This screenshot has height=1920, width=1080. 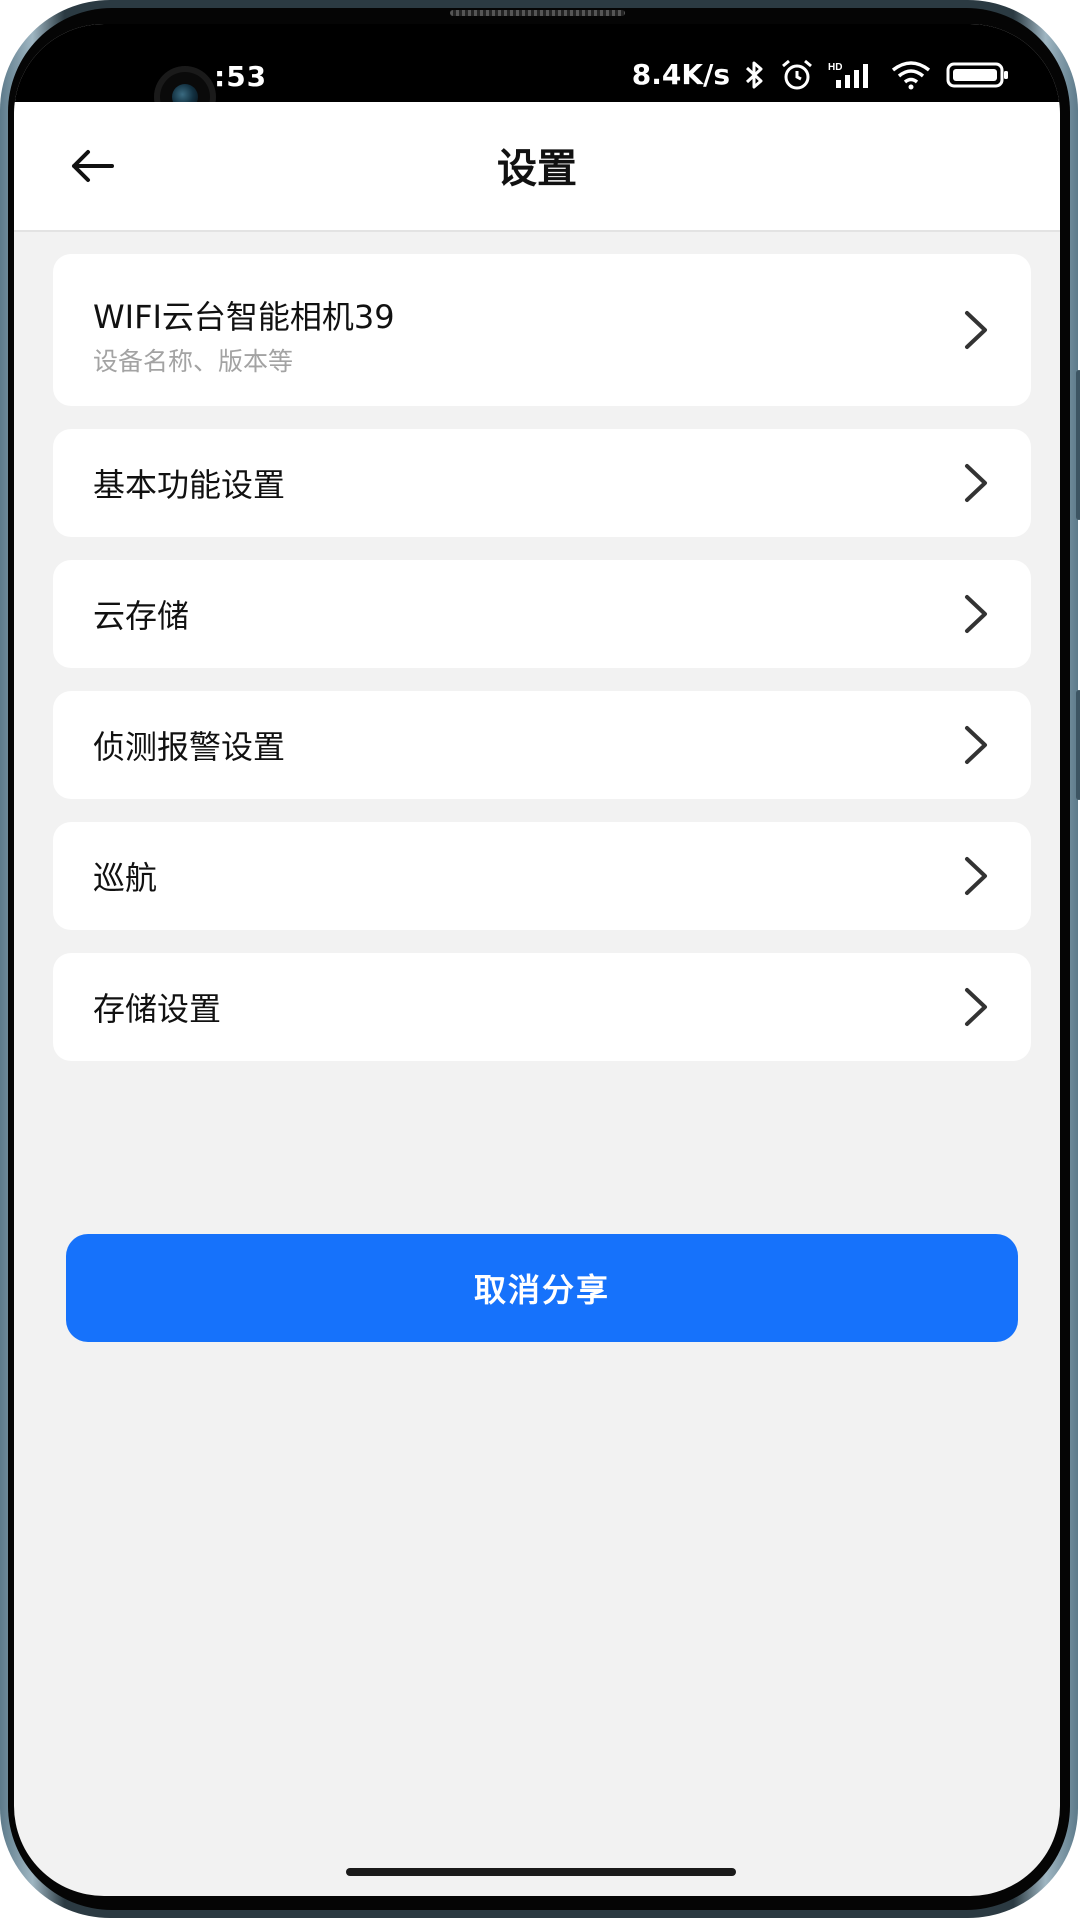 I want to click on home-indicator, so click(x=541, y=1872).